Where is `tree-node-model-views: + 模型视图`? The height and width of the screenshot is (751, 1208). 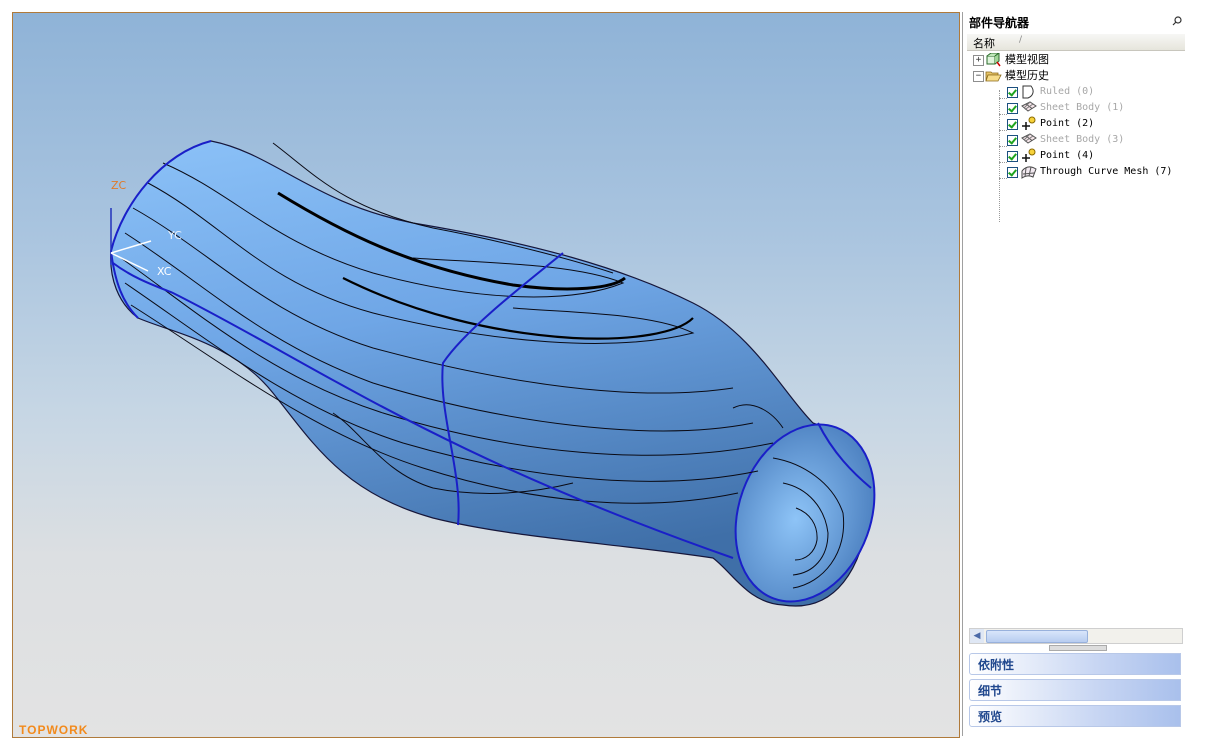
tree-node-model-views: + 模型视图 is located at coordinates (1075, 60).